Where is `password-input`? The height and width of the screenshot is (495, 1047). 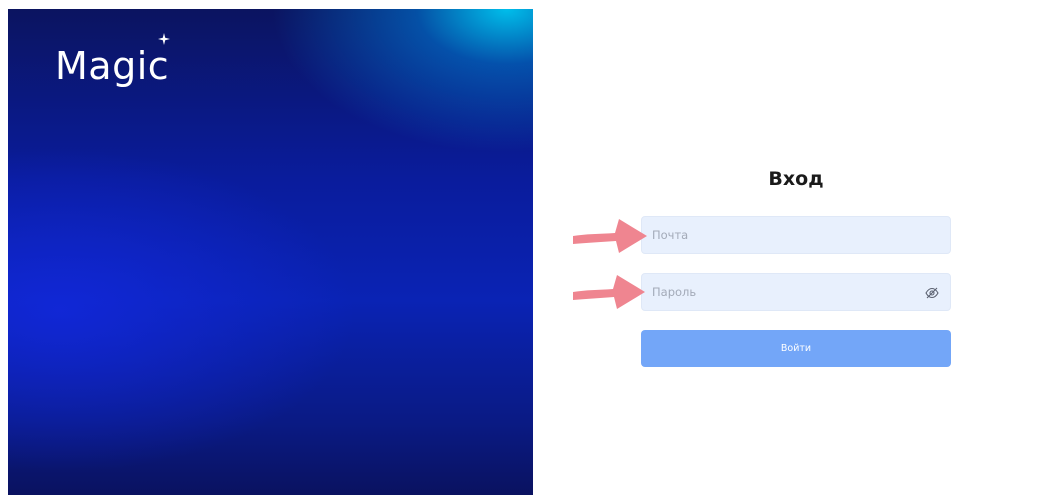
password-input is located at coordinates (796, 292).